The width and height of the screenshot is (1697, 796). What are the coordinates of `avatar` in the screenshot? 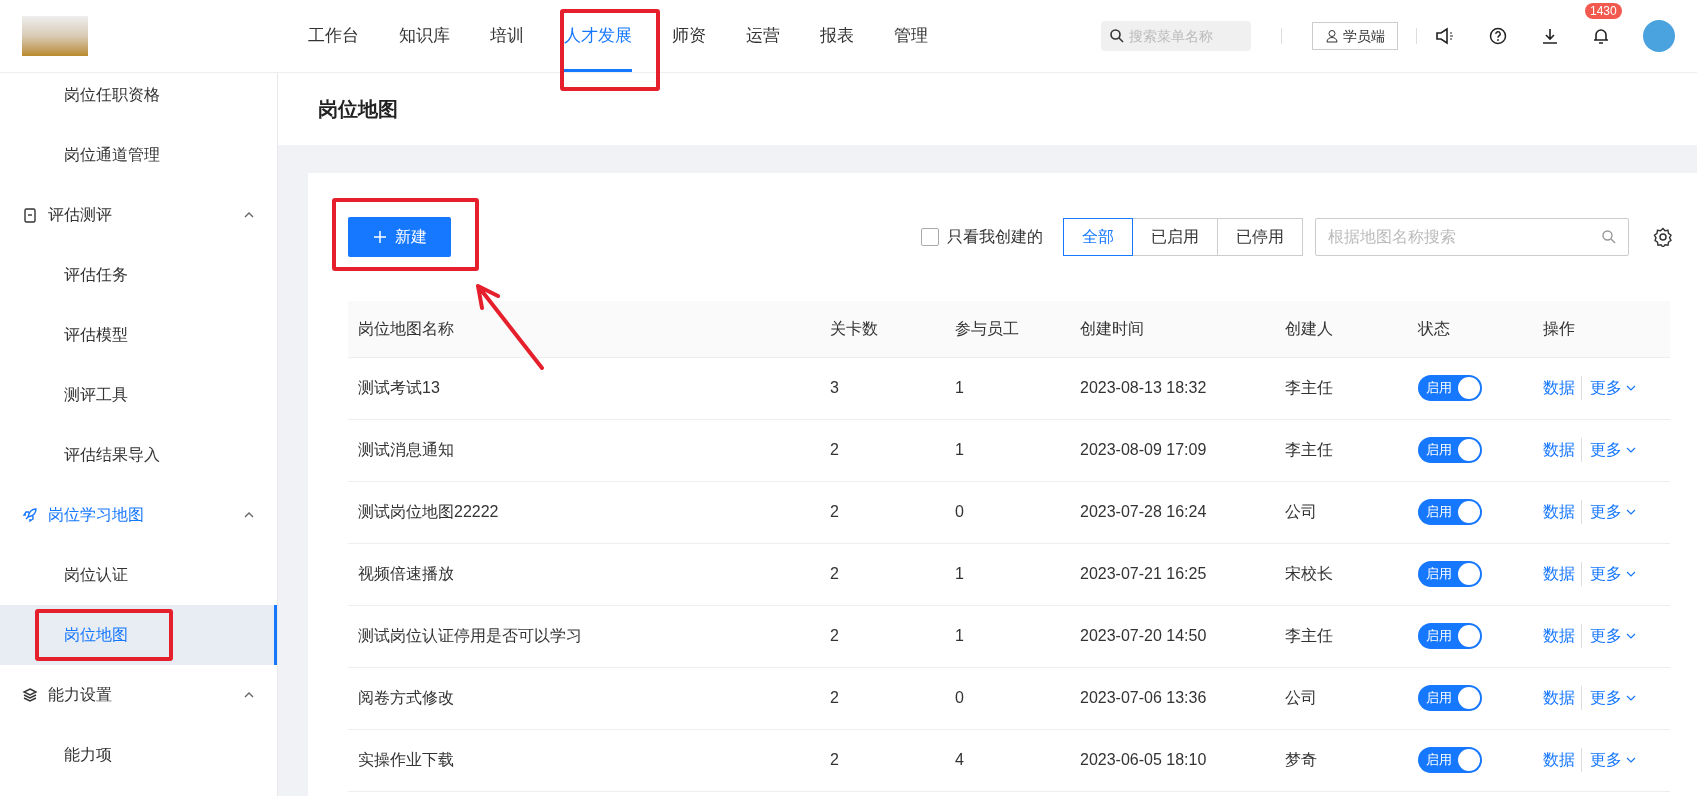 It's located at (1659, 36).